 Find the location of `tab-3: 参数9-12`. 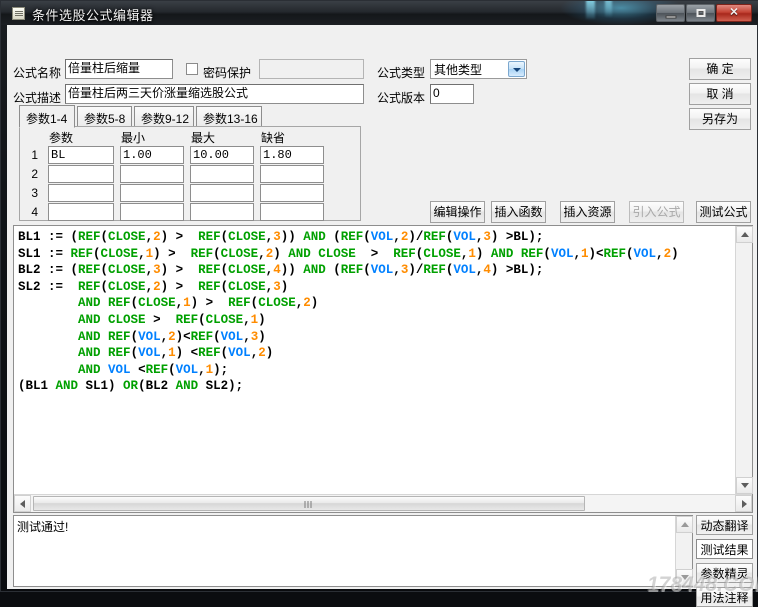

tab-3: 参数9-12 is located at coordinates (164, 116).